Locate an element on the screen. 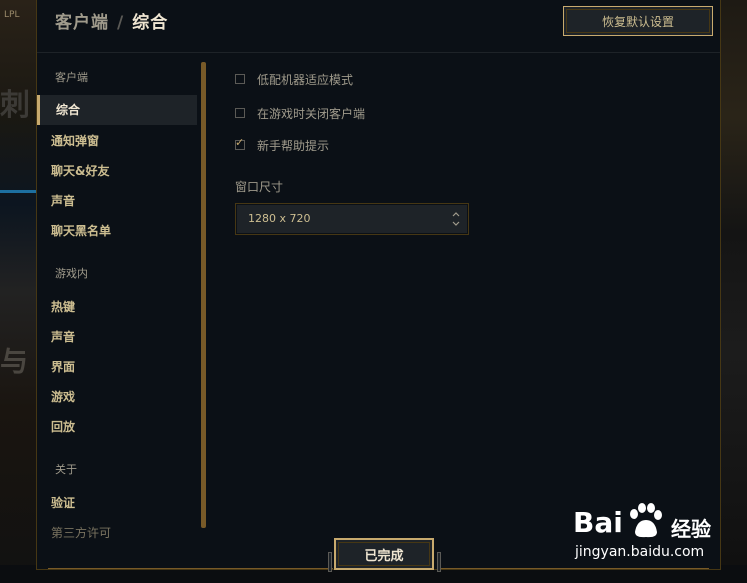 This screenshot has height=583, width=747. background-glyph: 与 is located at coordinates (14, 361).